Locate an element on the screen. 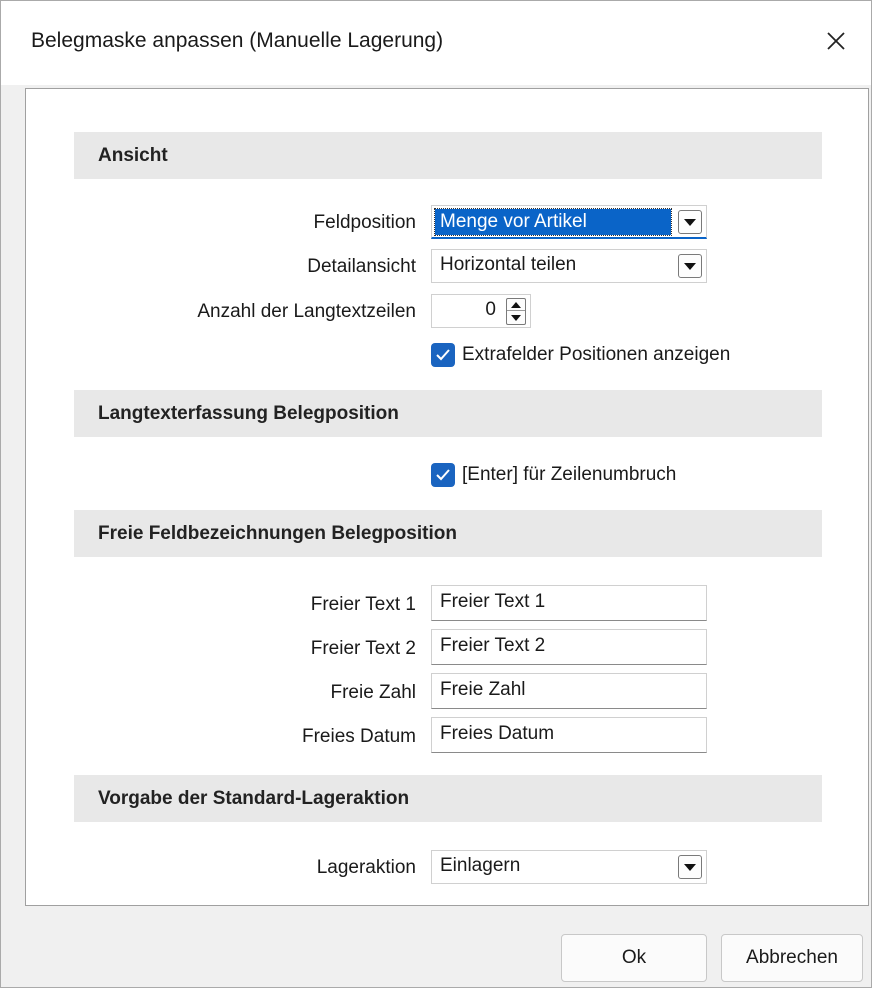 The width and height of the screenshot is (872, 988). freier-text1-input: Freier Text 1 is located at coordinates (569, 603).